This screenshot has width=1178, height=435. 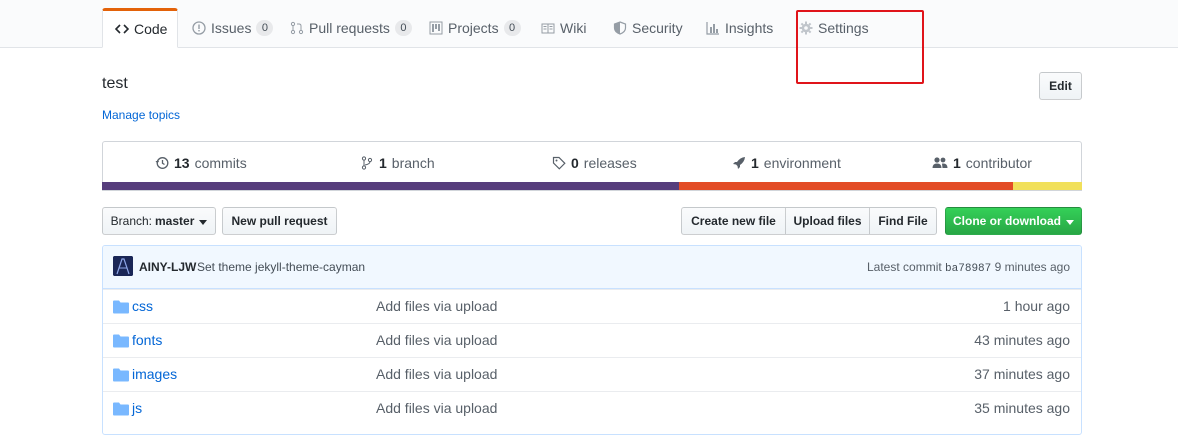 What do you see at coordinates (592, 306) in the screenshot?
I see `file-row-css: css Add files via upload 1 hour ago` at bounding box center [592, 306].